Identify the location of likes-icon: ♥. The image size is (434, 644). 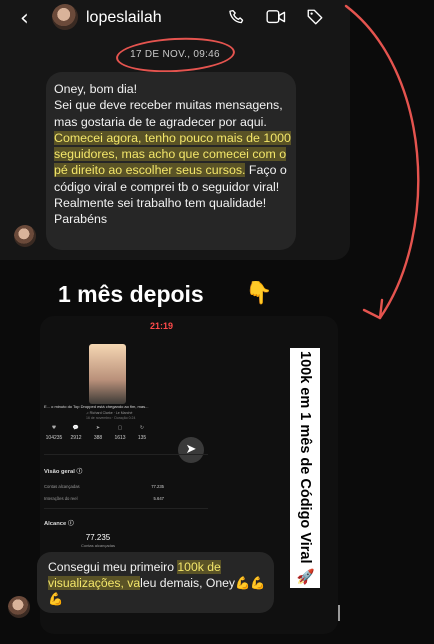
(54, 428).